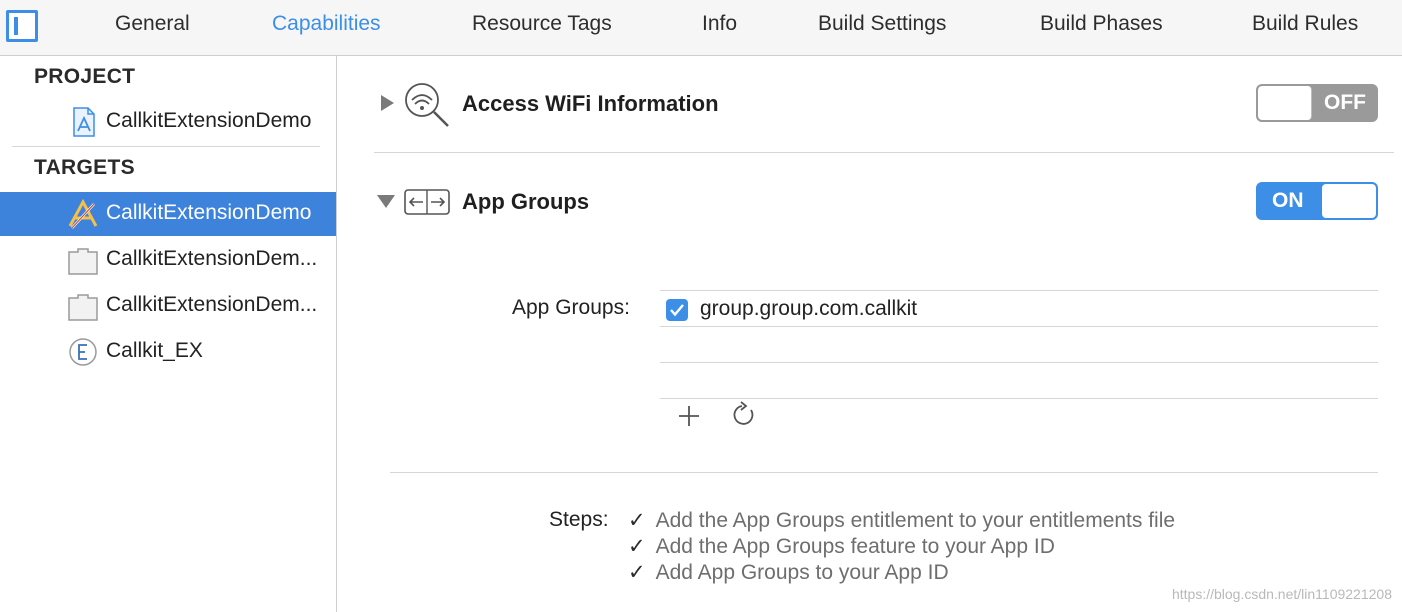  What do you see at coordinates (882, 24) in the screenshot?
I see `tab-build-settings: Build Settings` at bounding box center [882, 24].